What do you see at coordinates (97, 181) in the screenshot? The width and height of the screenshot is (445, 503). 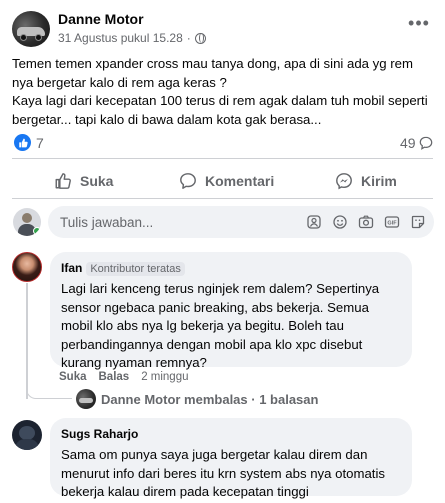 I see `like-button-label: Suka` at bounding box center [97, 181].